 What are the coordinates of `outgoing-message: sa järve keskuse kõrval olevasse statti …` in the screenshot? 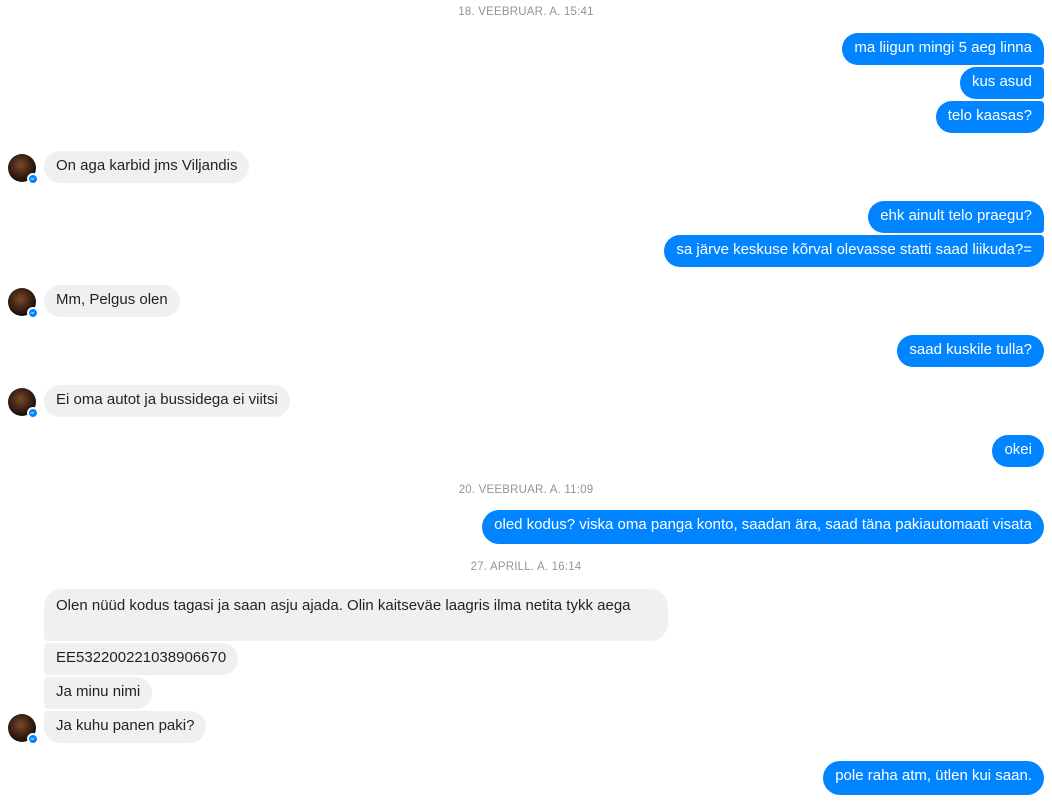 It's located at (854, 251).